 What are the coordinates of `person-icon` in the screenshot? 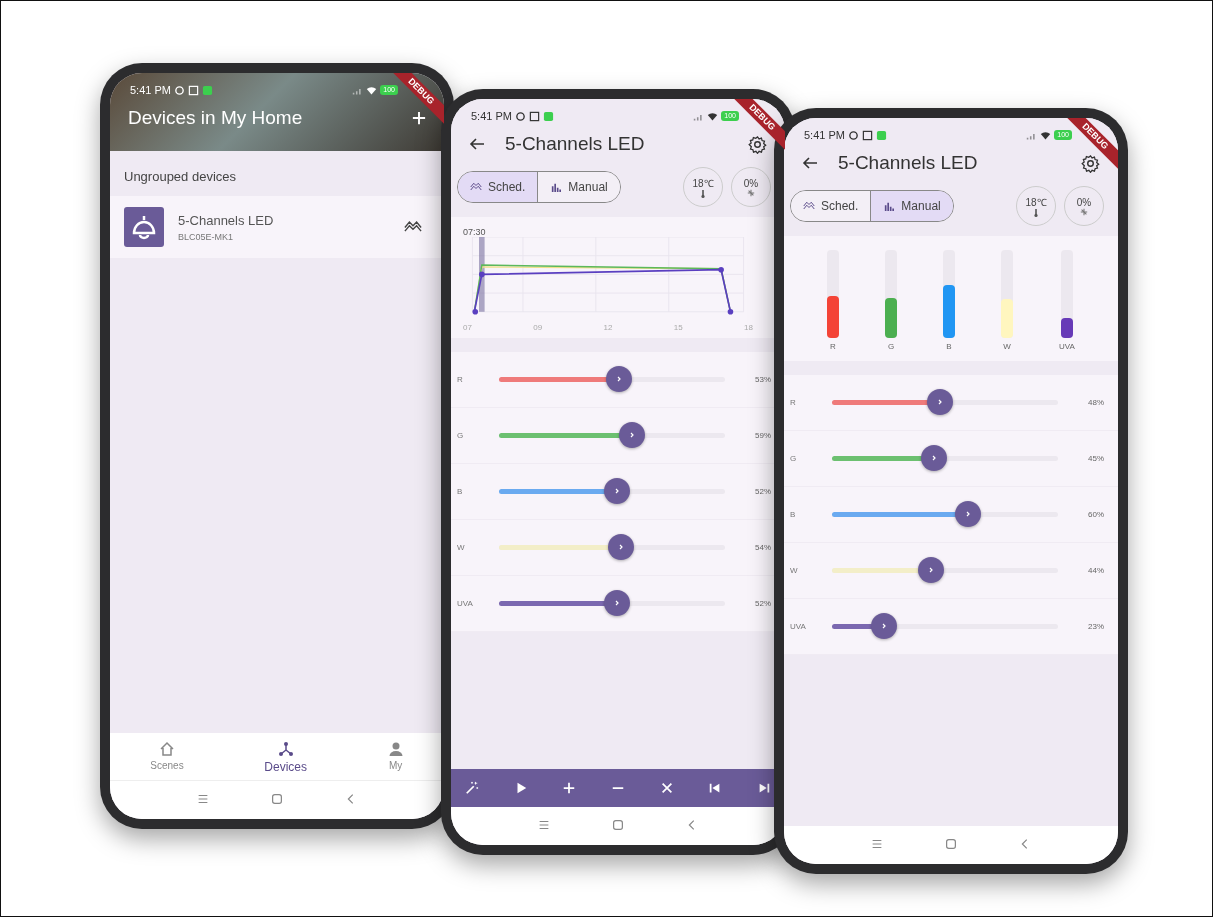 It's located at (395, 749).